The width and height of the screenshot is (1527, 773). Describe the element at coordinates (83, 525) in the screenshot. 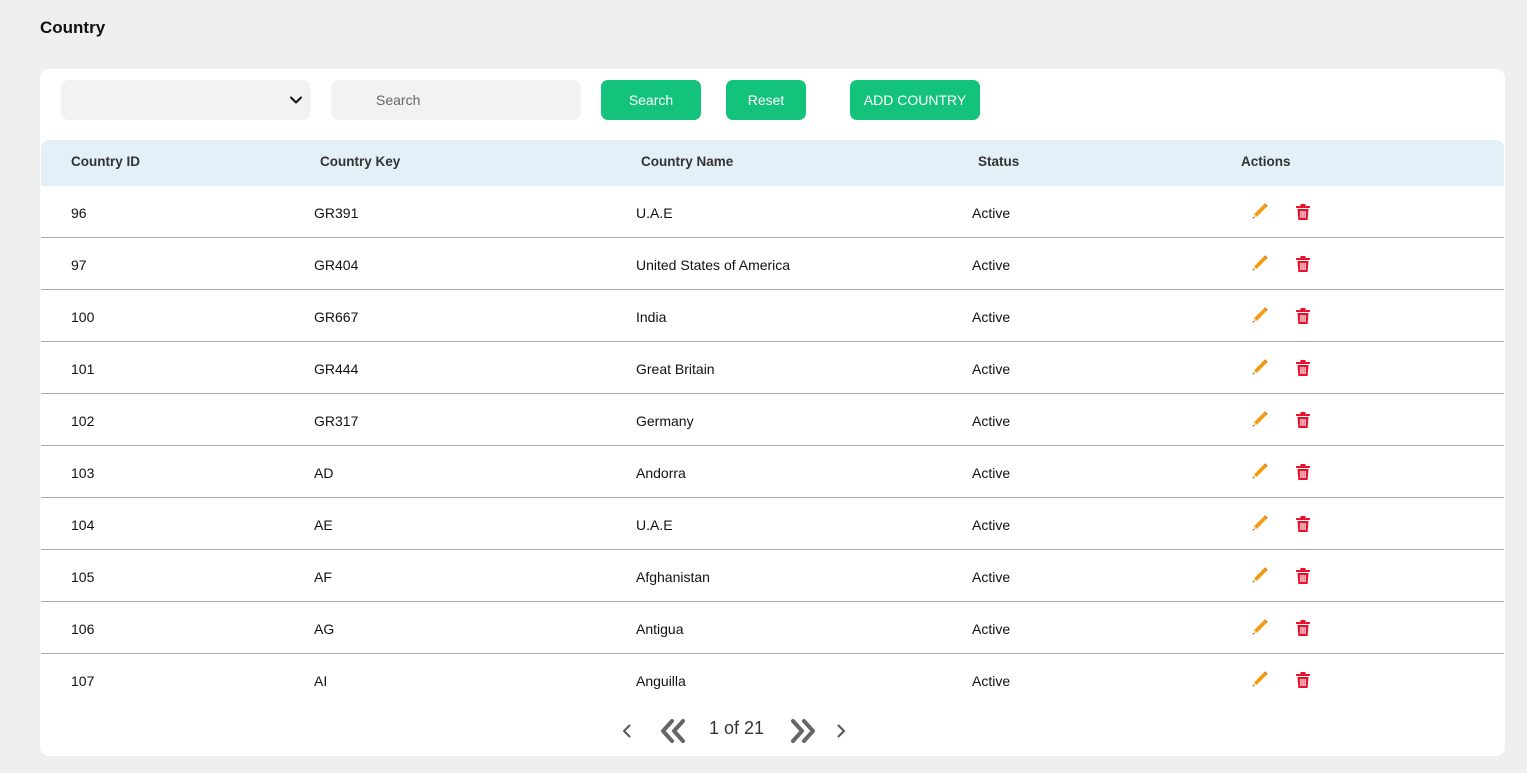

I see `cell-country-id: 104` at that location.